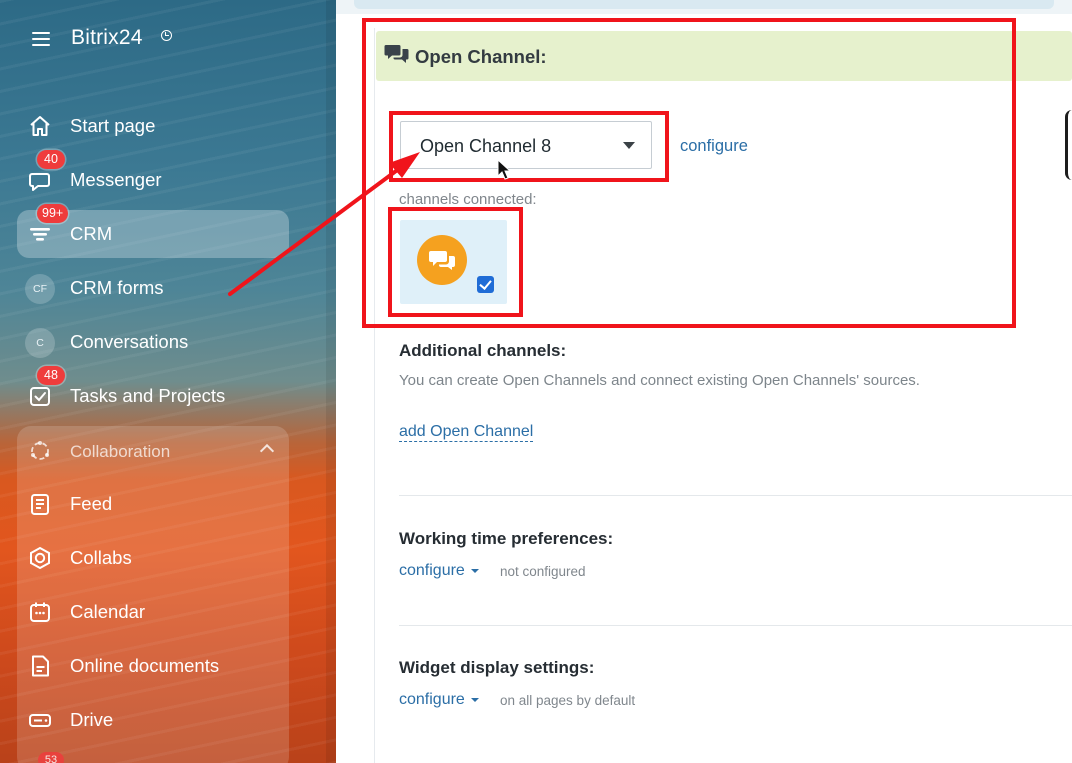 The width and height of the screenshot is (1072, 763). What do you see at coordinates (543, 571) in the screenshot?
I see `working-time-status: not configured` at bounding box center [543, 571].